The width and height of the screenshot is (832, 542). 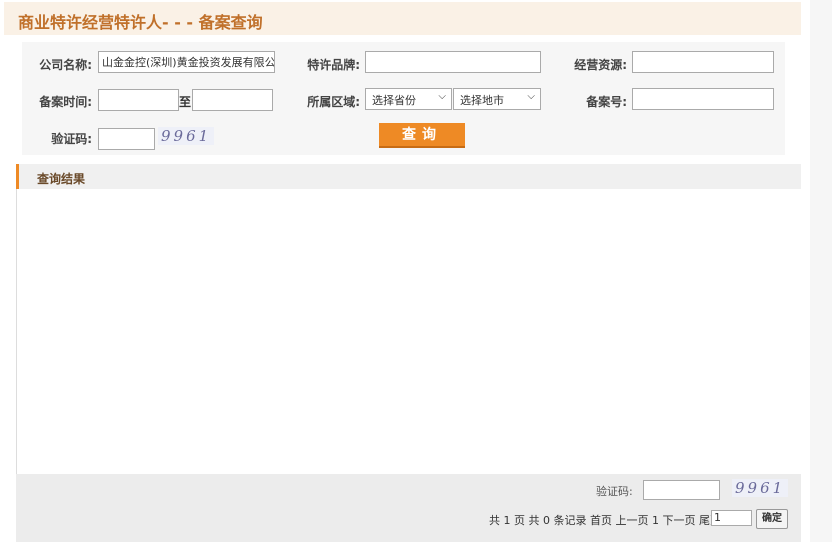 I want to click on results-header: 查询结果, so click(x=408, y=176).